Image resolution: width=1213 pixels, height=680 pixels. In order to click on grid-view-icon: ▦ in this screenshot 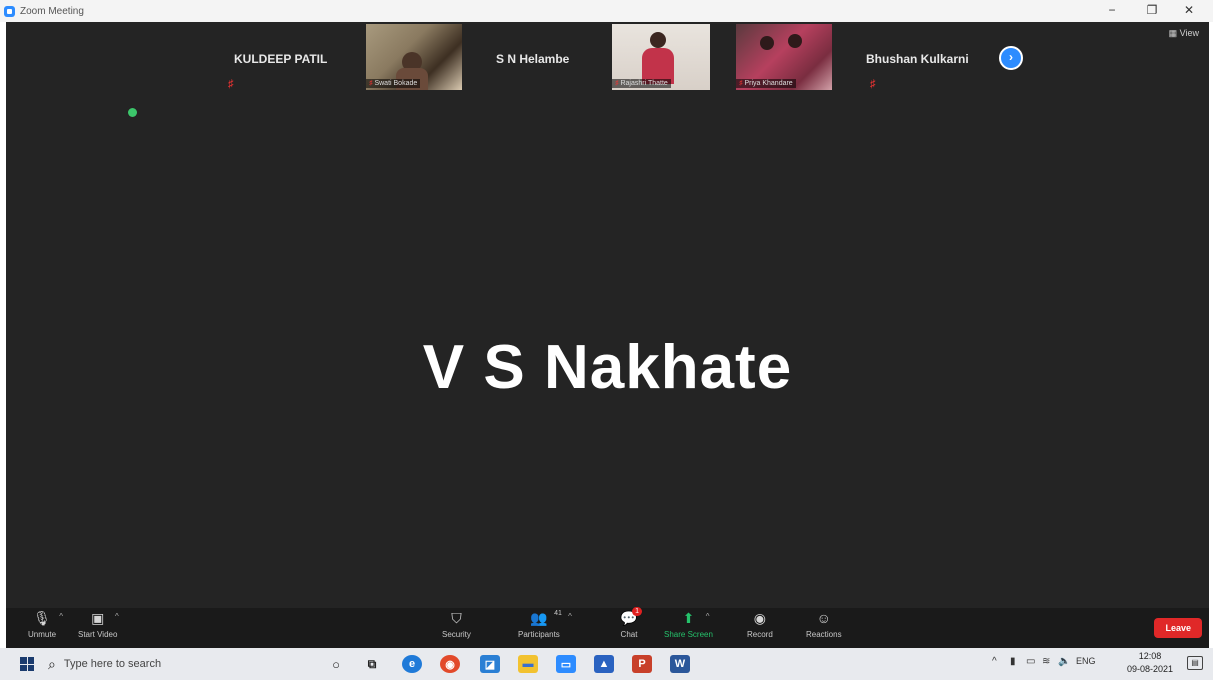, I will do `click(1174, 33)`.